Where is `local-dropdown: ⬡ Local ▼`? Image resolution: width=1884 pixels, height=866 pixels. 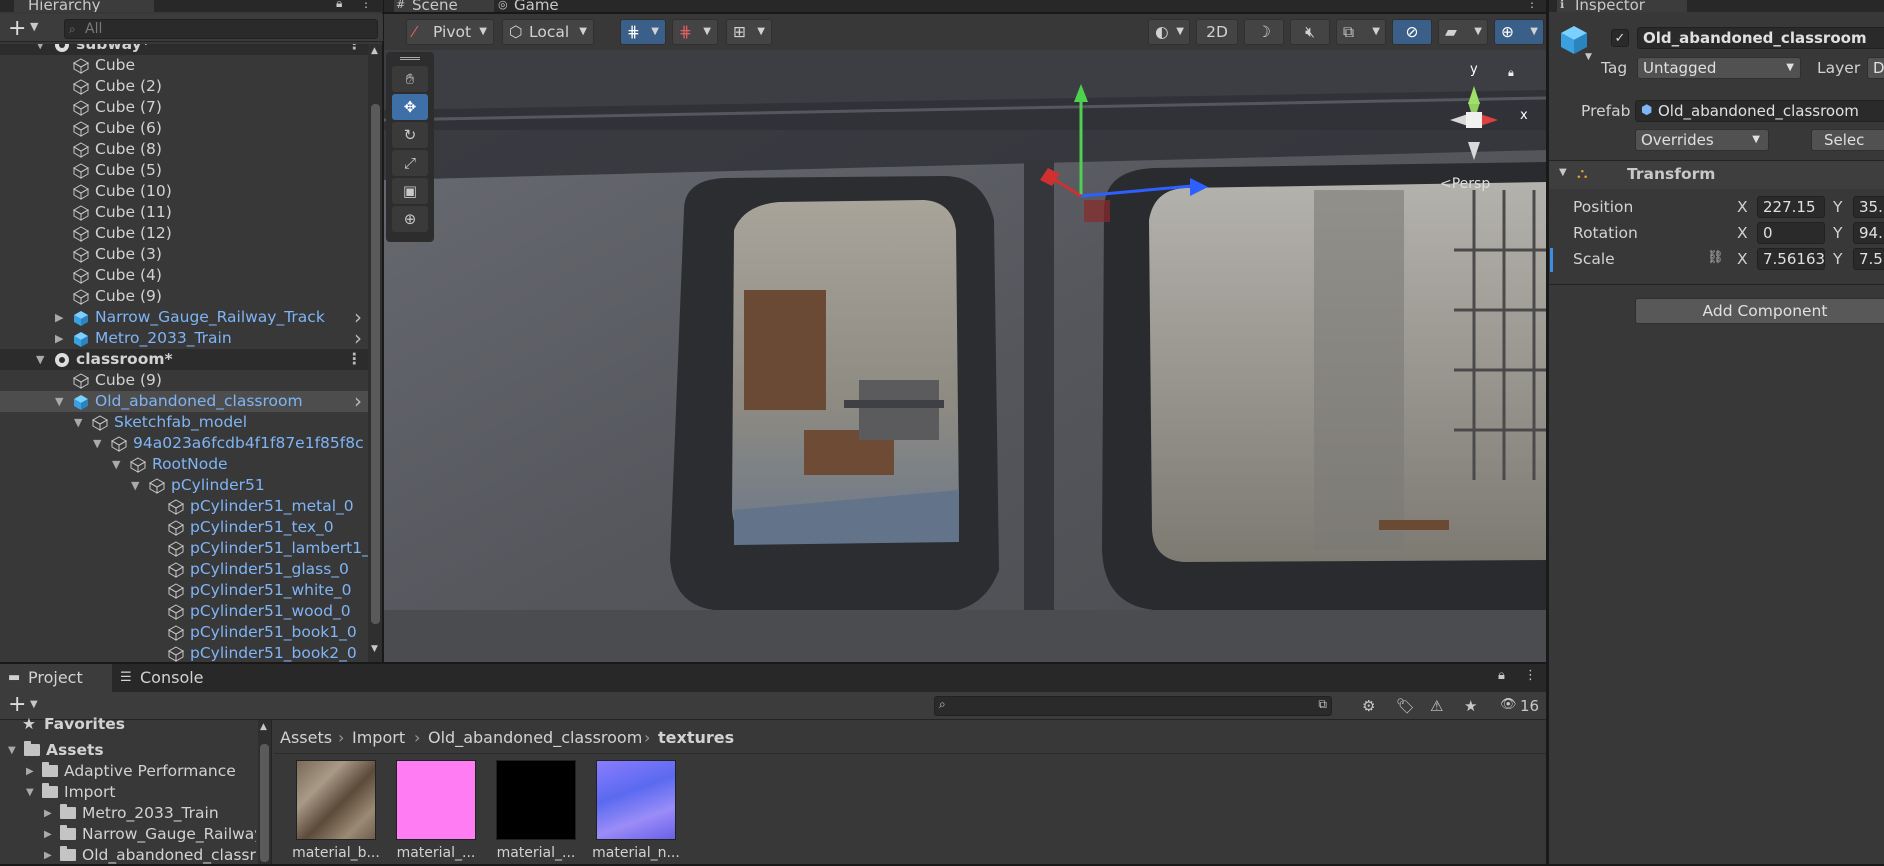 local-dropdown: ⬡ Local ▼ is located at coordinates (548, 32).